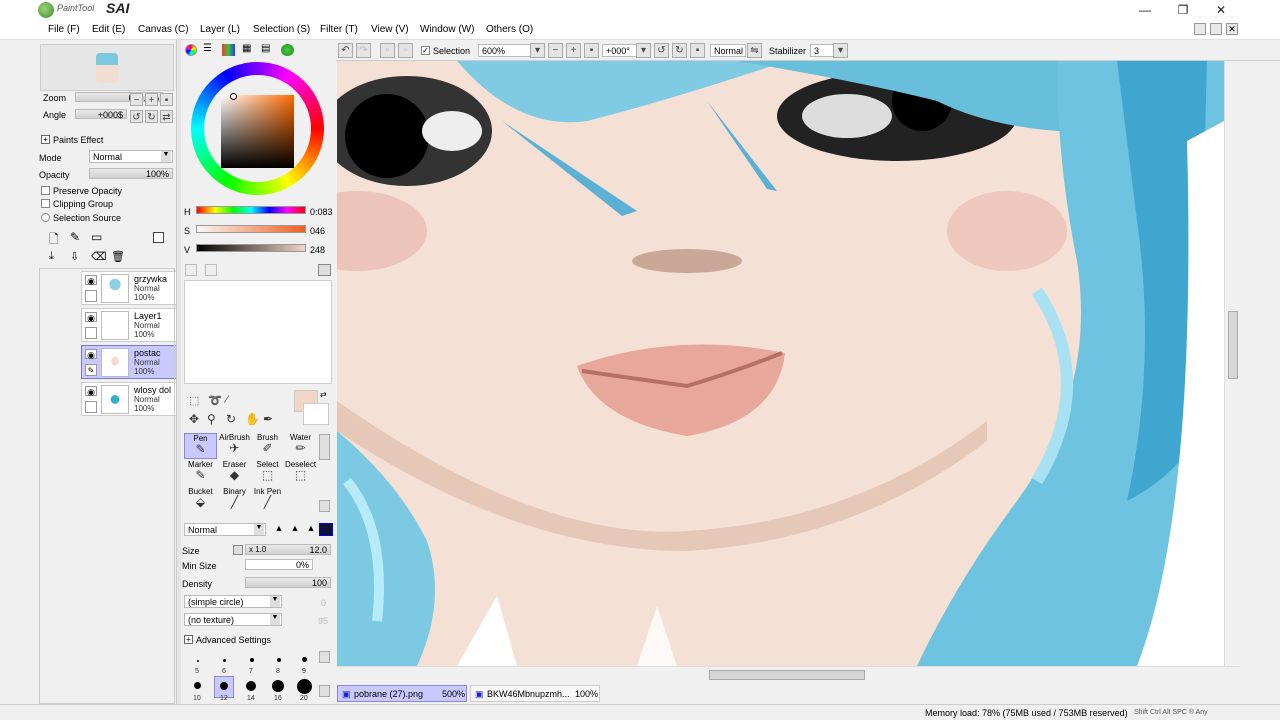  I want to click on scratchpad-menu-icon, so click(324, 270).